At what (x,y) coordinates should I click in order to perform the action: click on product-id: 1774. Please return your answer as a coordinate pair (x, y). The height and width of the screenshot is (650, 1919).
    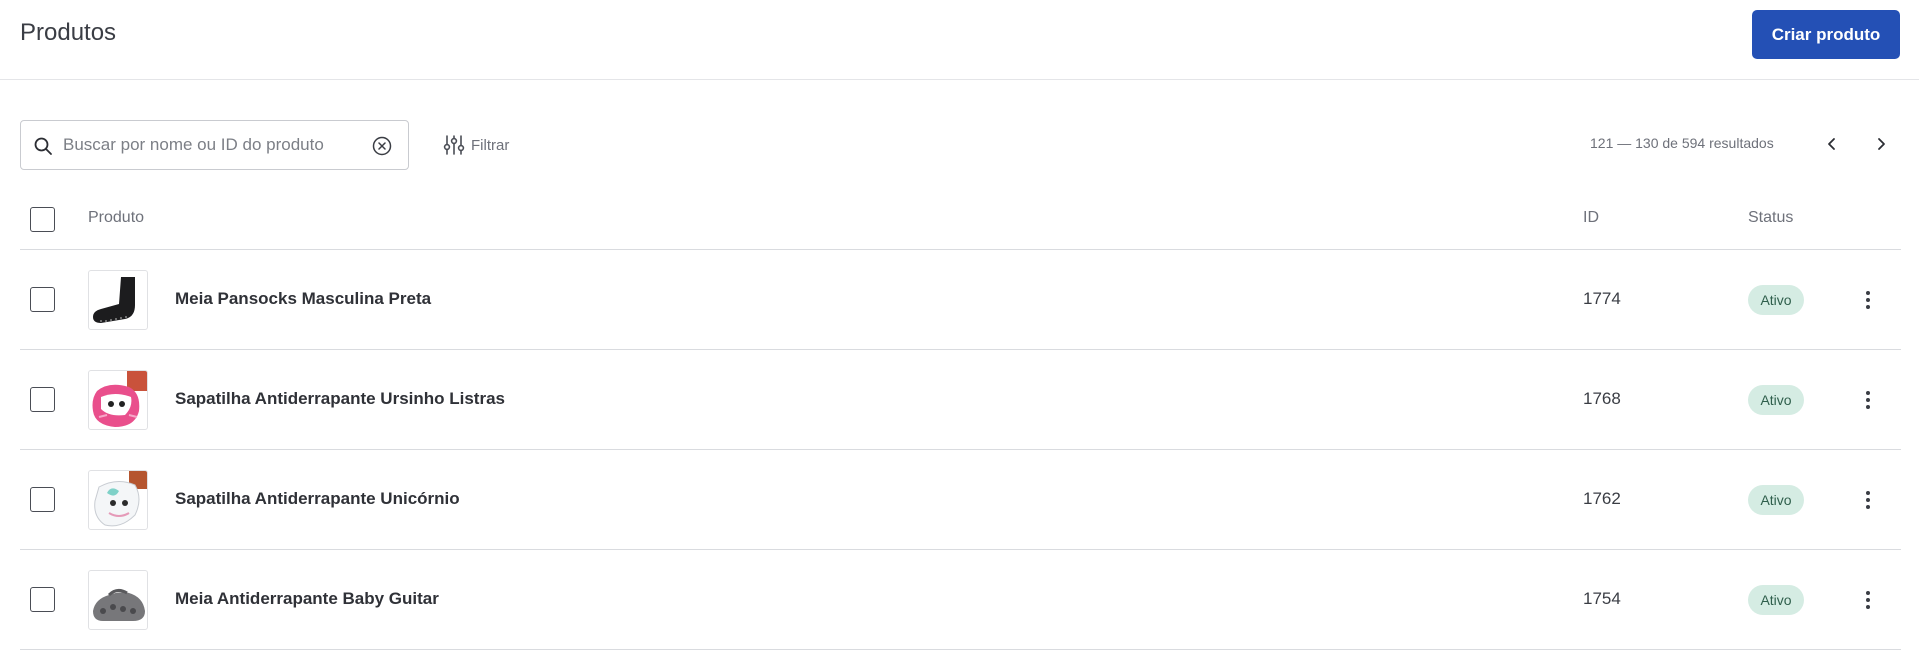
    Looking at the image, I should click on (1602, 298).